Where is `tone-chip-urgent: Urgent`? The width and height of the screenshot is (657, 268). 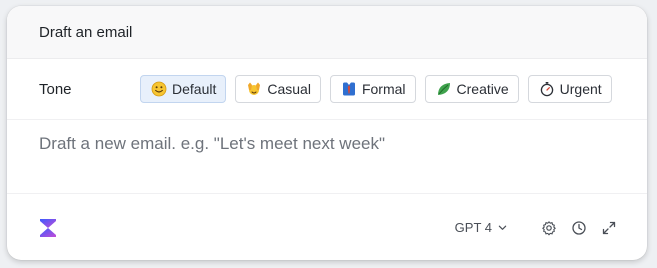
tone-chip-urgent: Urgent is located at coordinates (569, 89).